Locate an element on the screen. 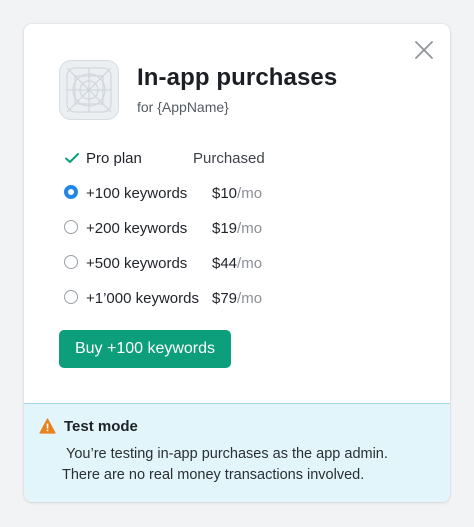 The width and height of the screenshot is (474, 527). plan-price: $79/mo is located at coordinates (237, 298).